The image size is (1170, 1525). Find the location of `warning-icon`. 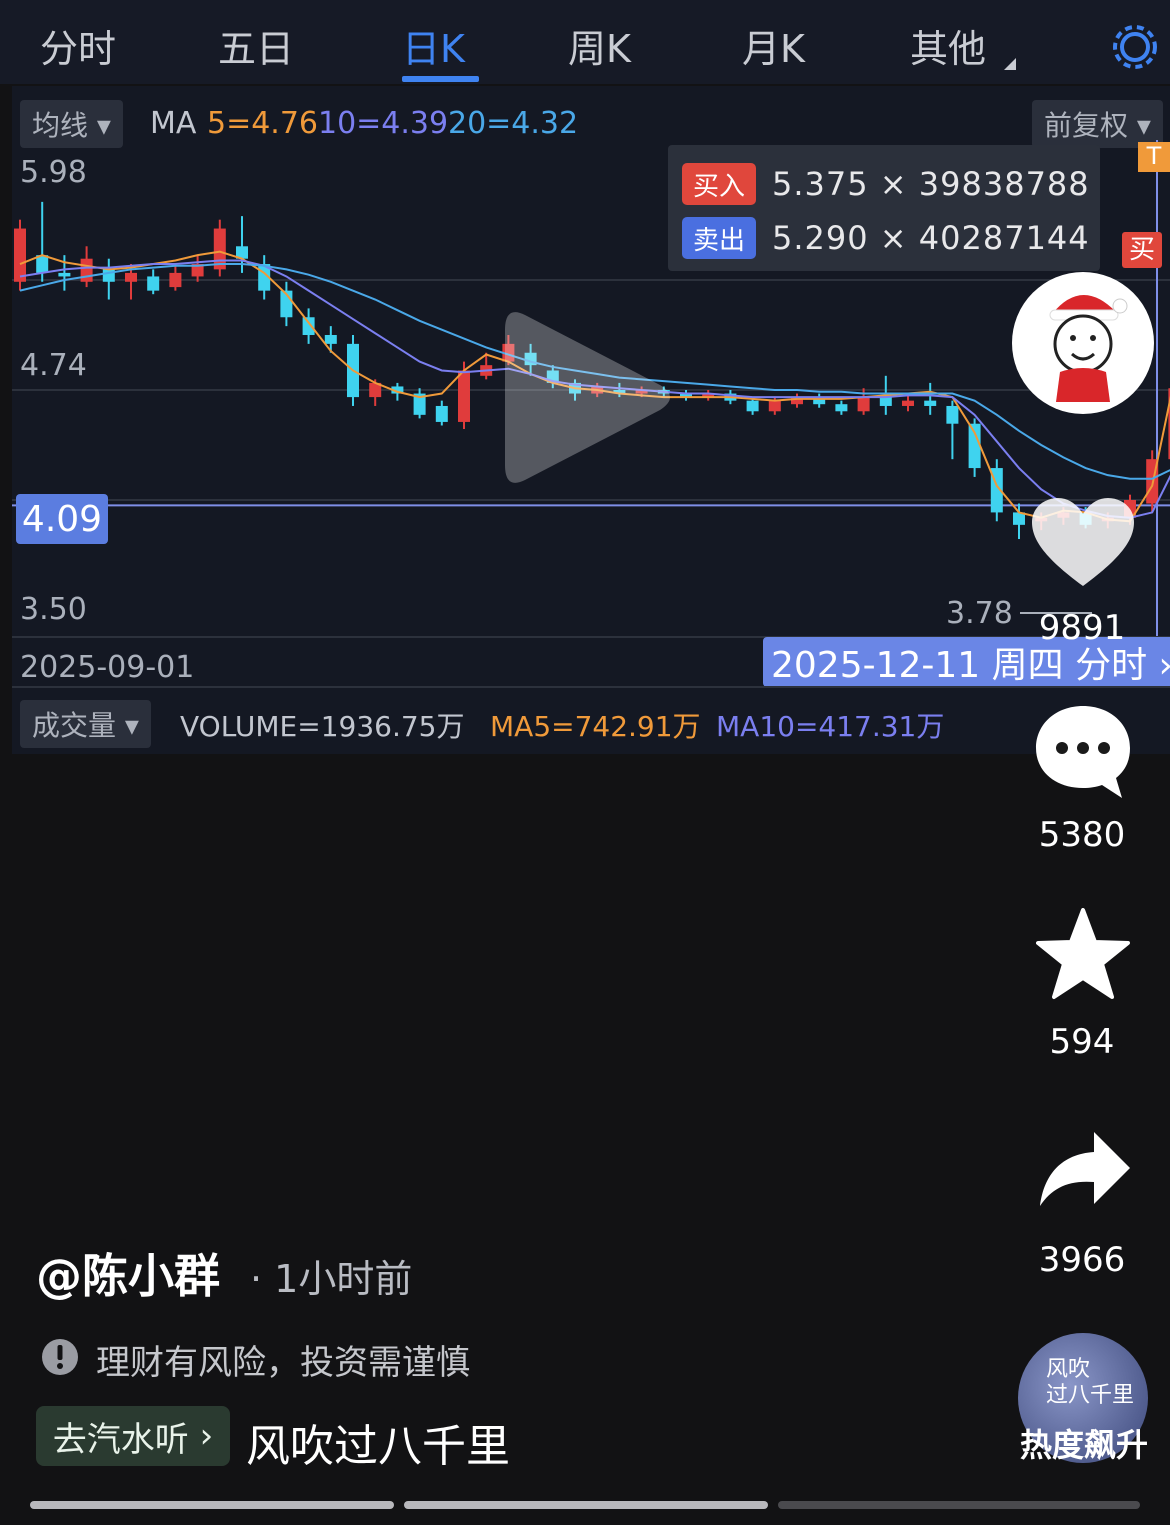

warning-icon is located at coordinates (60, 1357).